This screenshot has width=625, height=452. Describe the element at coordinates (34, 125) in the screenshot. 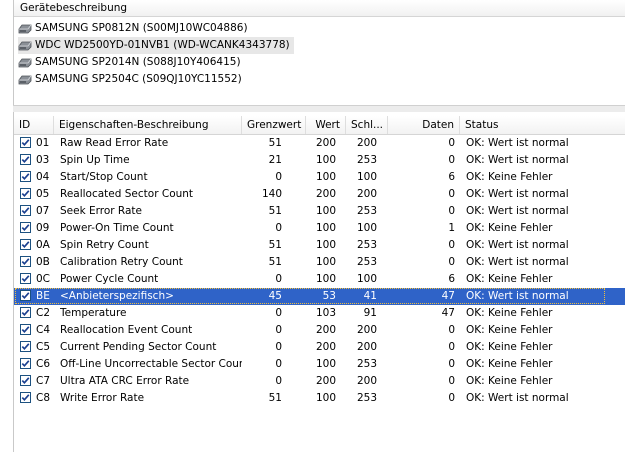

I see `column-header-id: ID` at that location.